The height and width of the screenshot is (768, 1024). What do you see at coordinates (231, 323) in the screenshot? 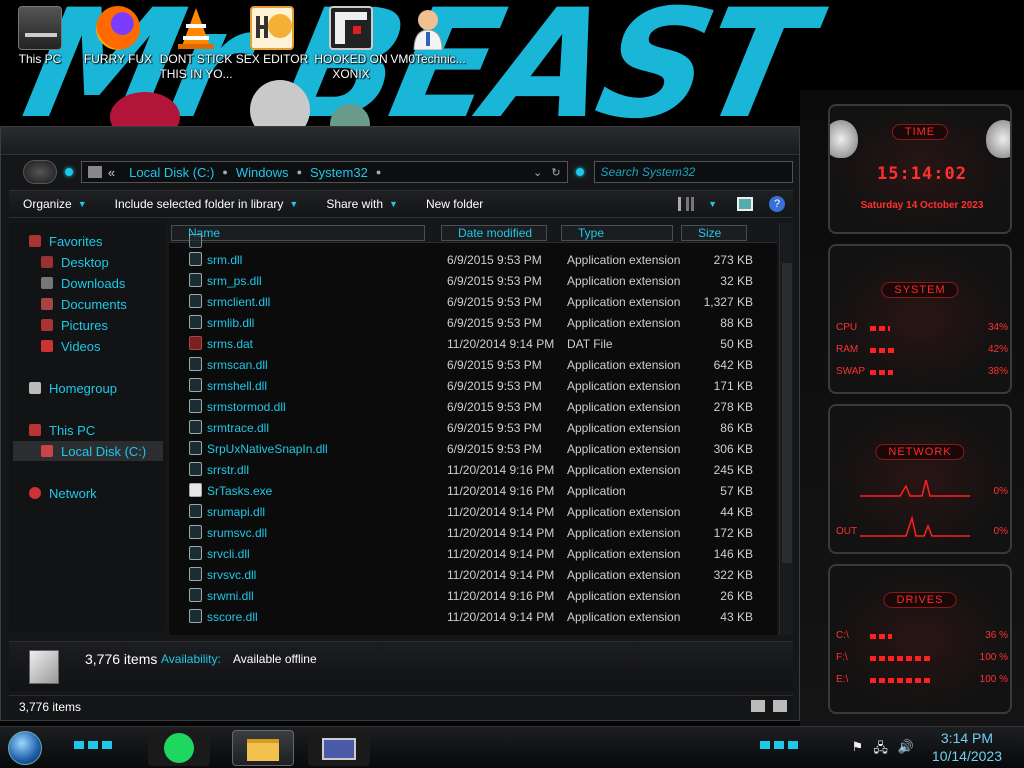
I see `file-name: srmlib.dll` at bounding box center [231, 323].